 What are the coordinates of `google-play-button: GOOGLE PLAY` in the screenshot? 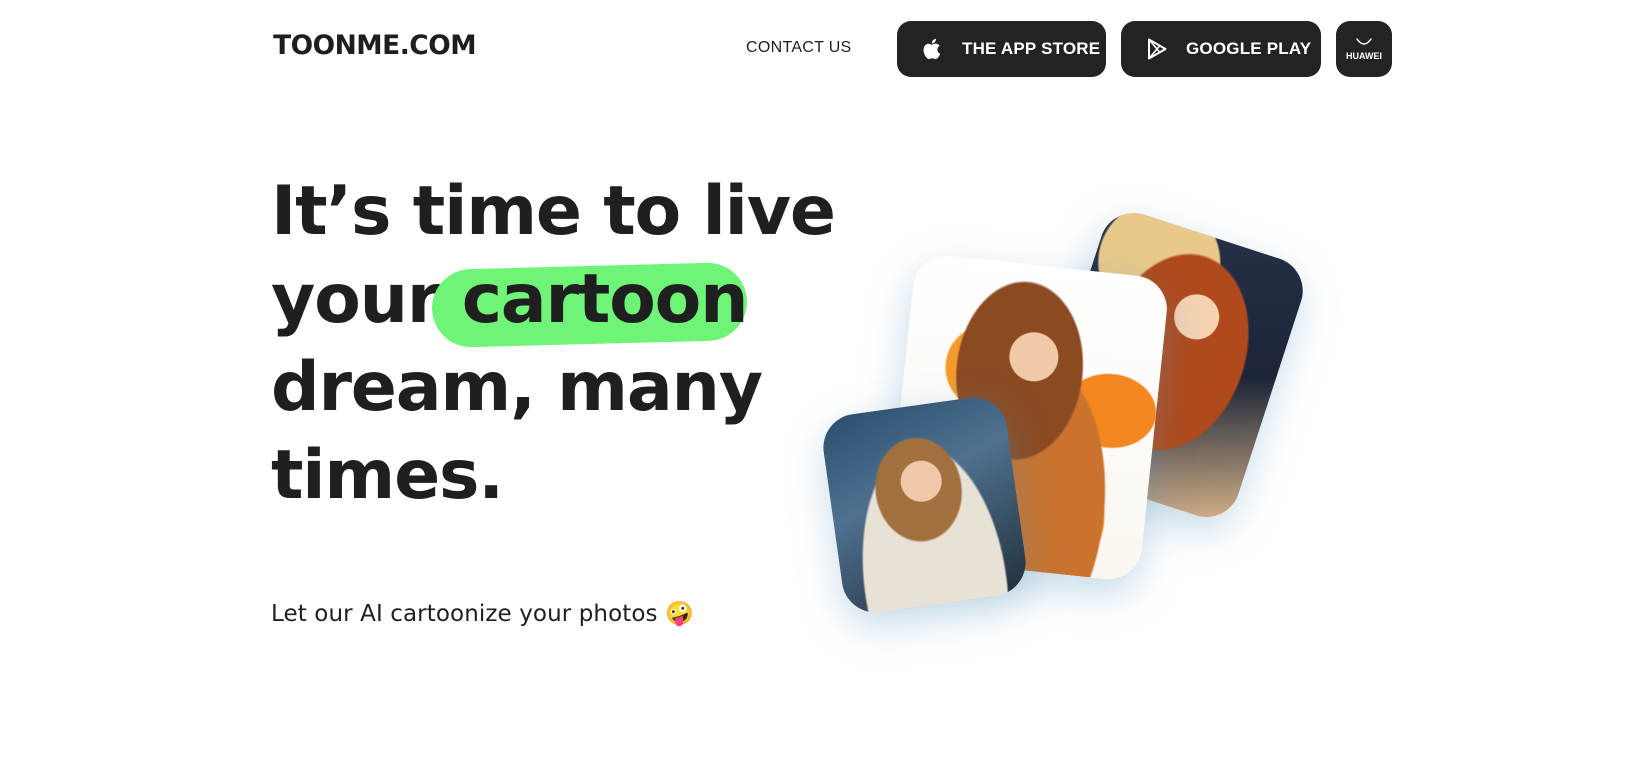 It's located at (1221, 49).